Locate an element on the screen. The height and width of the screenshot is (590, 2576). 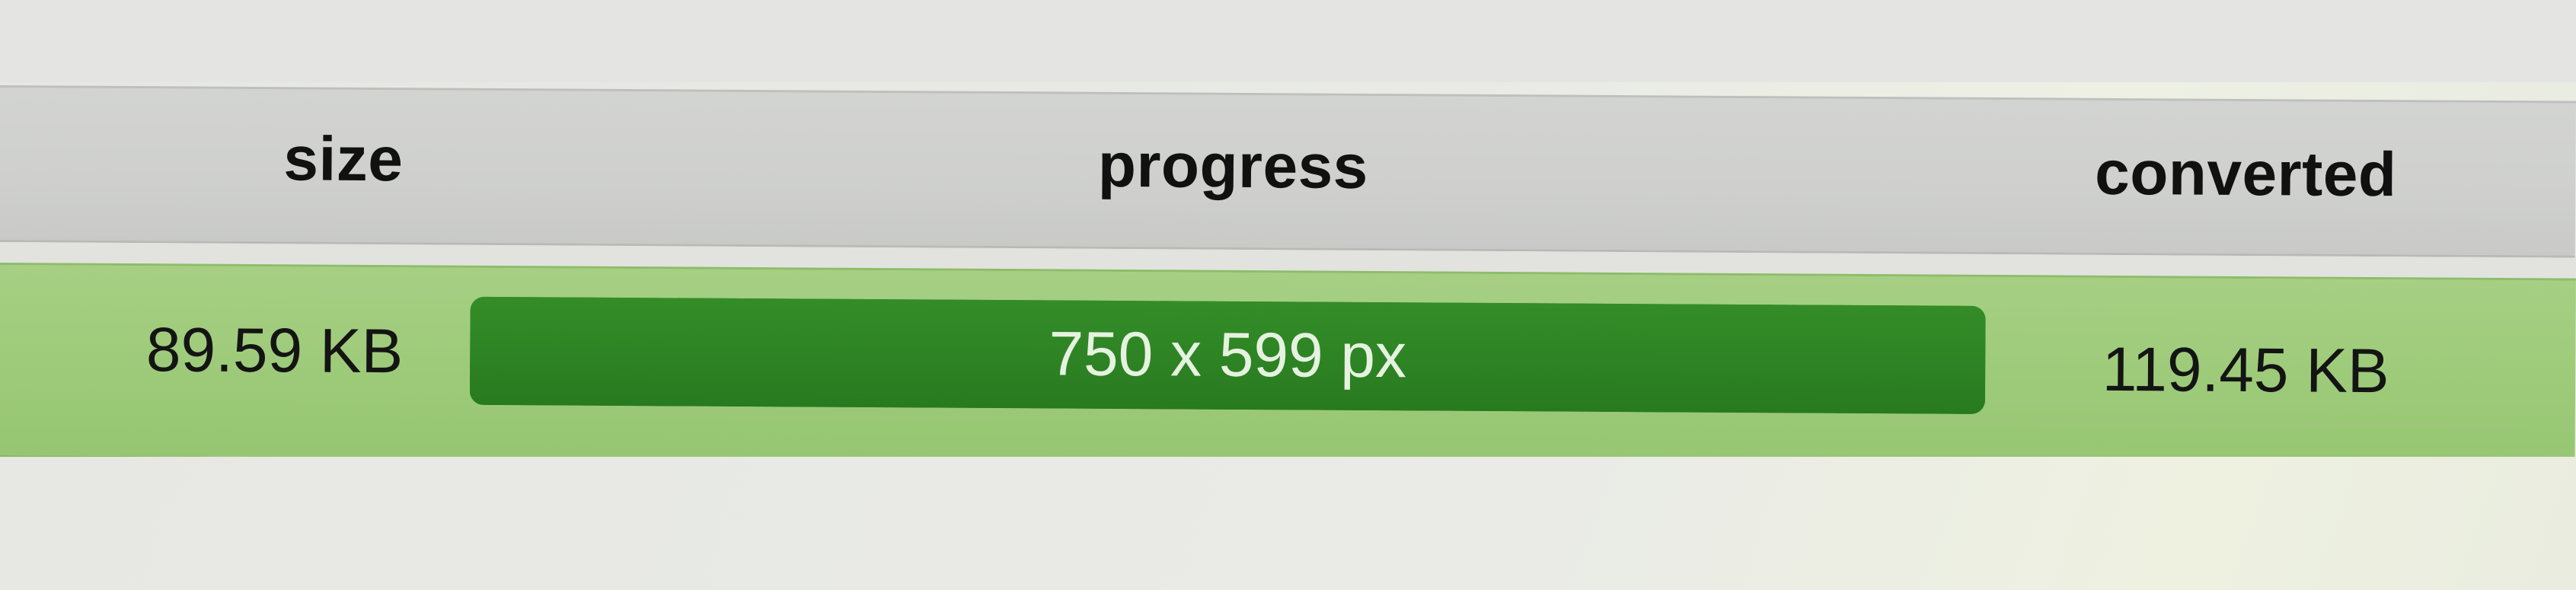
cell-size: 89.59 KB is located at coordinates (274, 351).